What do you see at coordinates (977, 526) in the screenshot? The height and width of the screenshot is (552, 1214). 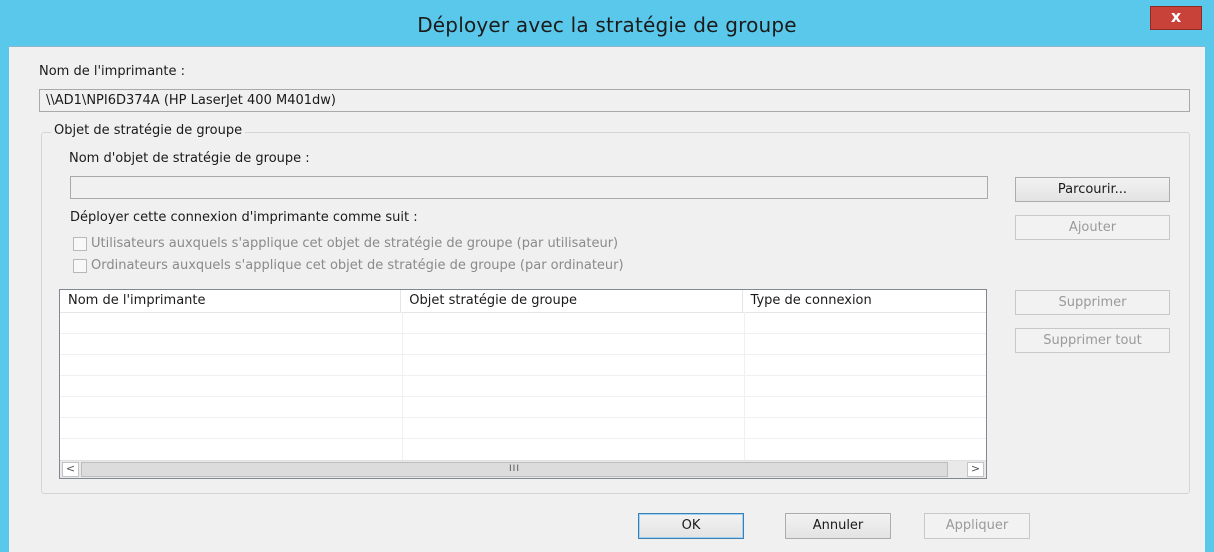 I see `apply-button: Appliquer` at bounding box center [977, 526].